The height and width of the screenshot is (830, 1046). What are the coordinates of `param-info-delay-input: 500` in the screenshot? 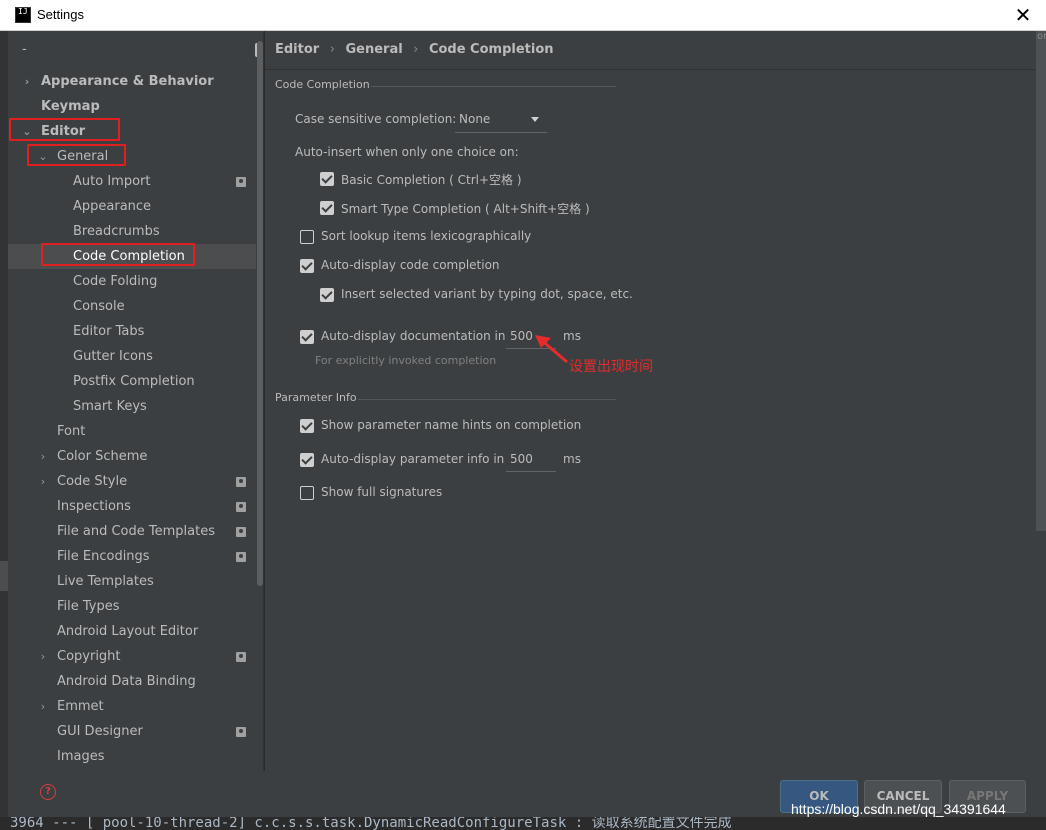 It's located at (531, 460).